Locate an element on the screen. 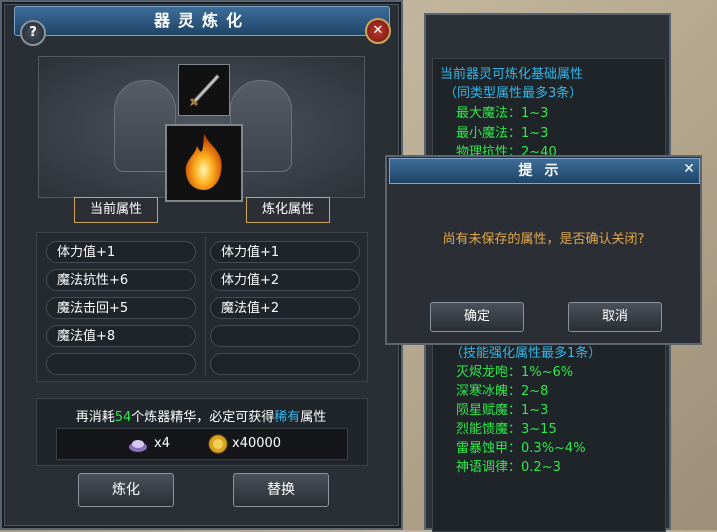 The width and height of the screenshot is (717, 532). replace-button: 替换 is located at coordinates (281, 490).